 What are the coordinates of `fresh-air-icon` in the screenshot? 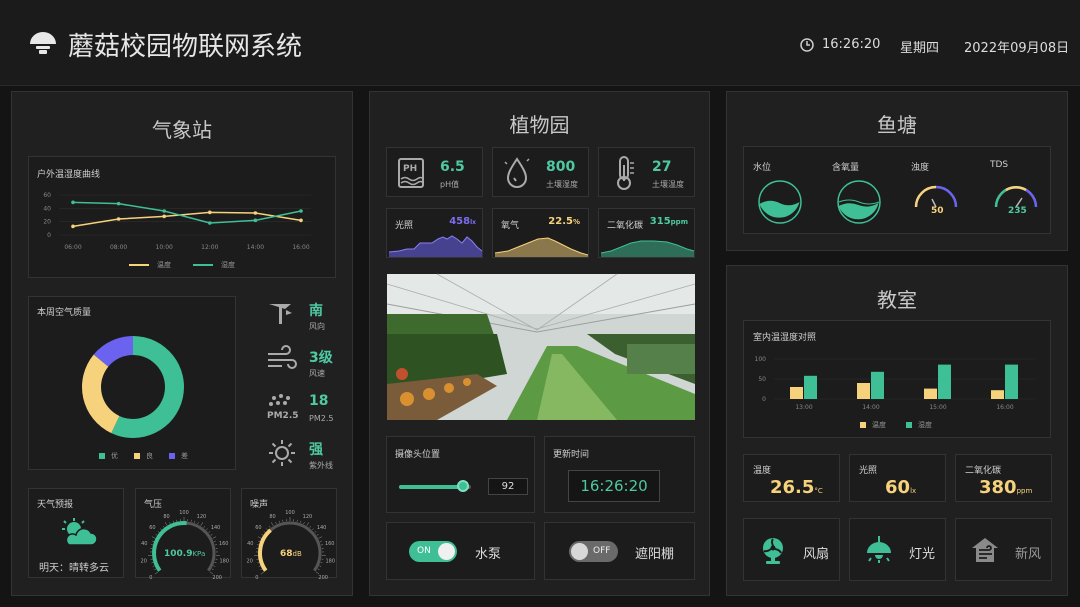 It's located at (985, 550).